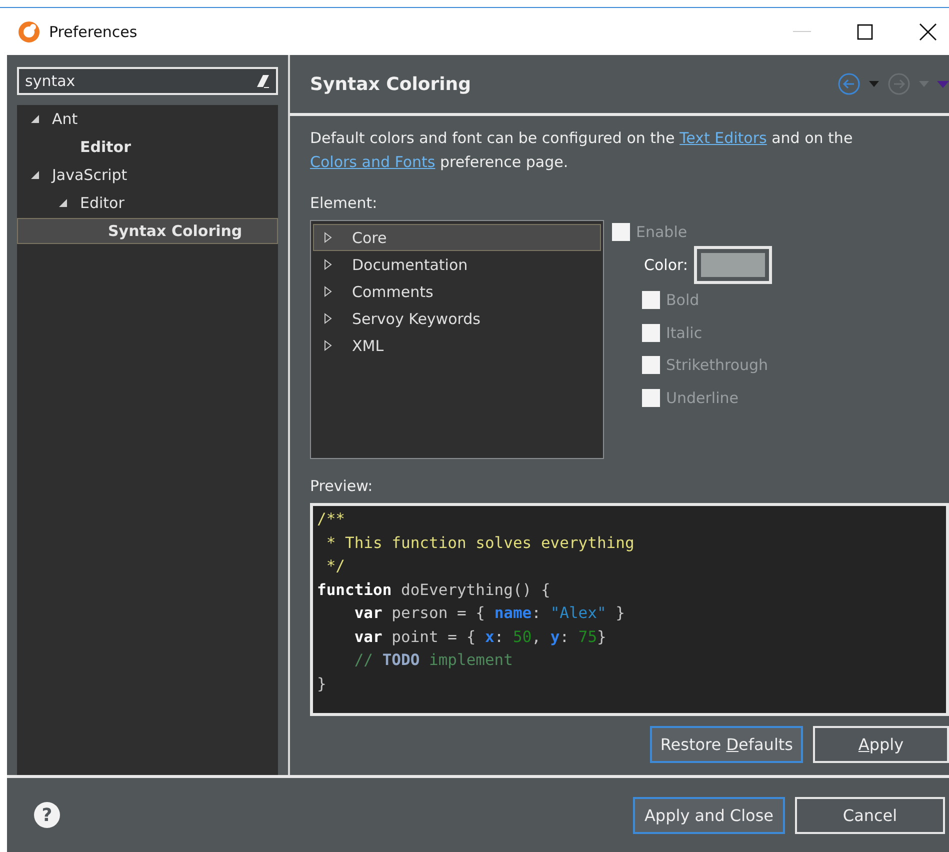  I want to click on code-line: var person = { name: "Alex" }, so click(489, 613).